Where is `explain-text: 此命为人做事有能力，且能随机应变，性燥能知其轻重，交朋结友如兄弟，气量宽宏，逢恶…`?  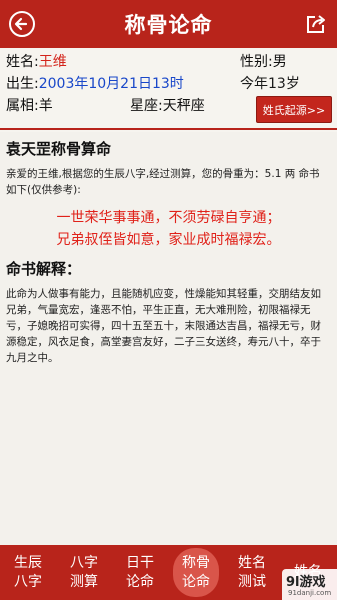 explain-text: 此命为人做事有能力，且能随机应变，性燥能知其轻重，交朋结友如兄弟，气量宽宏，逢恶… is located at coordinates (163, 326).